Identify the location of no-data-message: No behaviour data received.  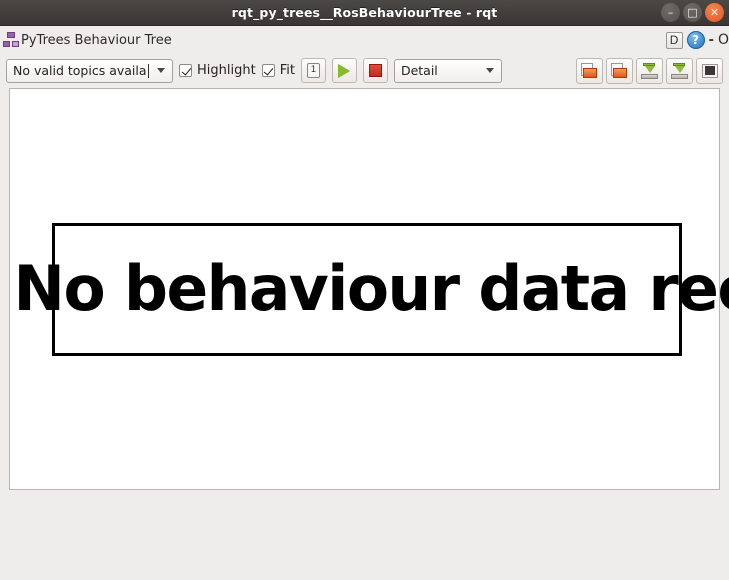
(371, 288).